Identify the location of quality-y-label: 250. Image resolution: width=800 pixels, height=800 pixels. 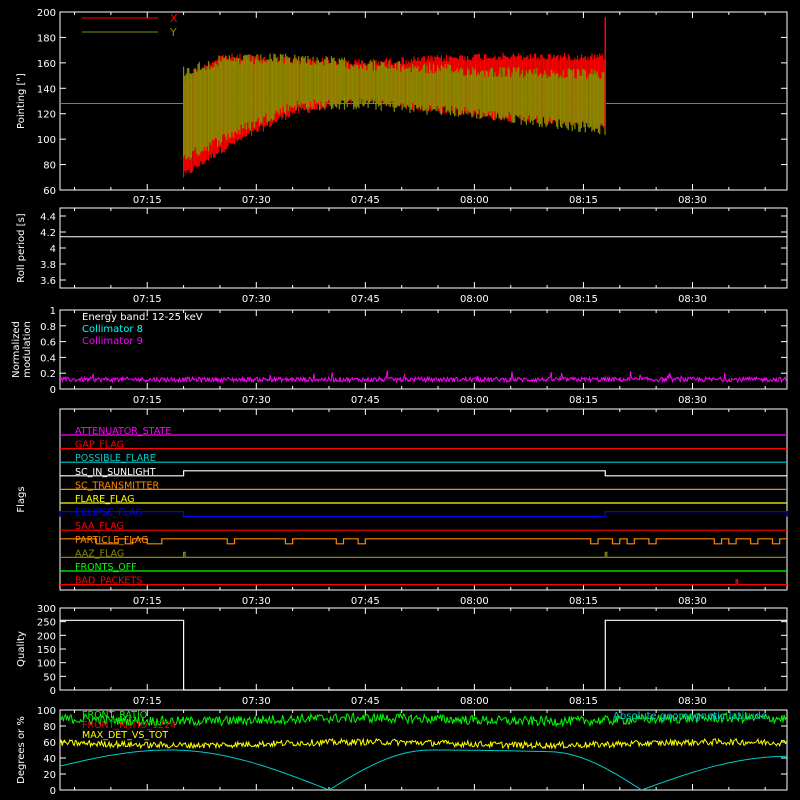
(46, 623).